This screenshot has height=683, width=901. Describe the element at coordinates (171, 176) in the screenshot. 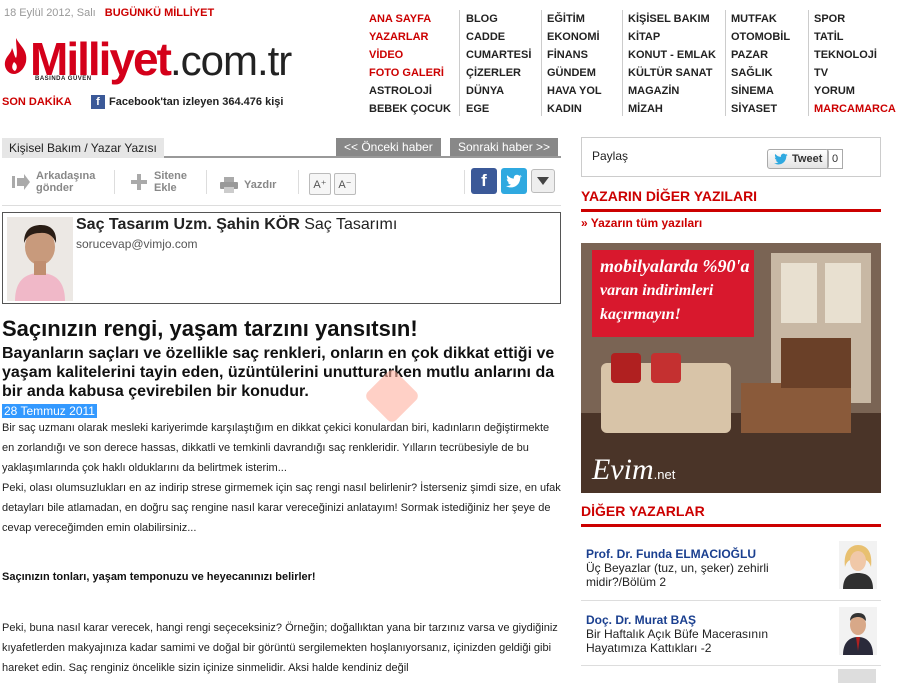

I see `add-line-1: Sitene` at that location.